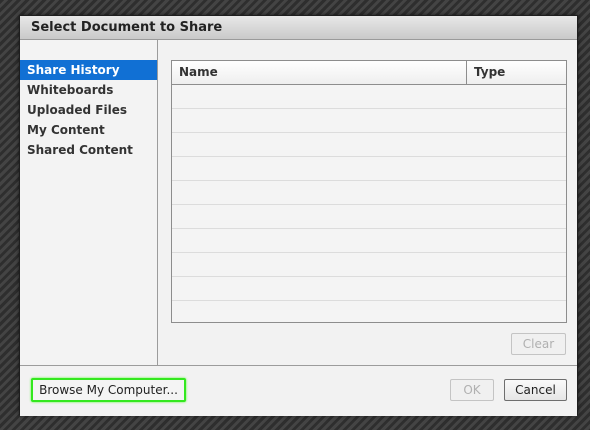  Describe the element at coordinates (538, 344) in the screenshot. I see `clear-button: Clear` at that location.